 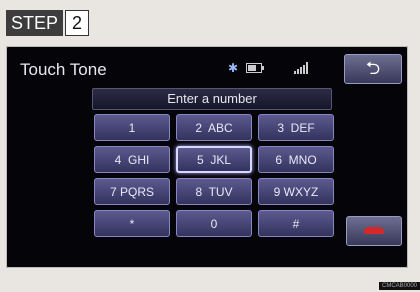 I want to click on back-arrow-icon: ⮌, so click(x=373, y=68).